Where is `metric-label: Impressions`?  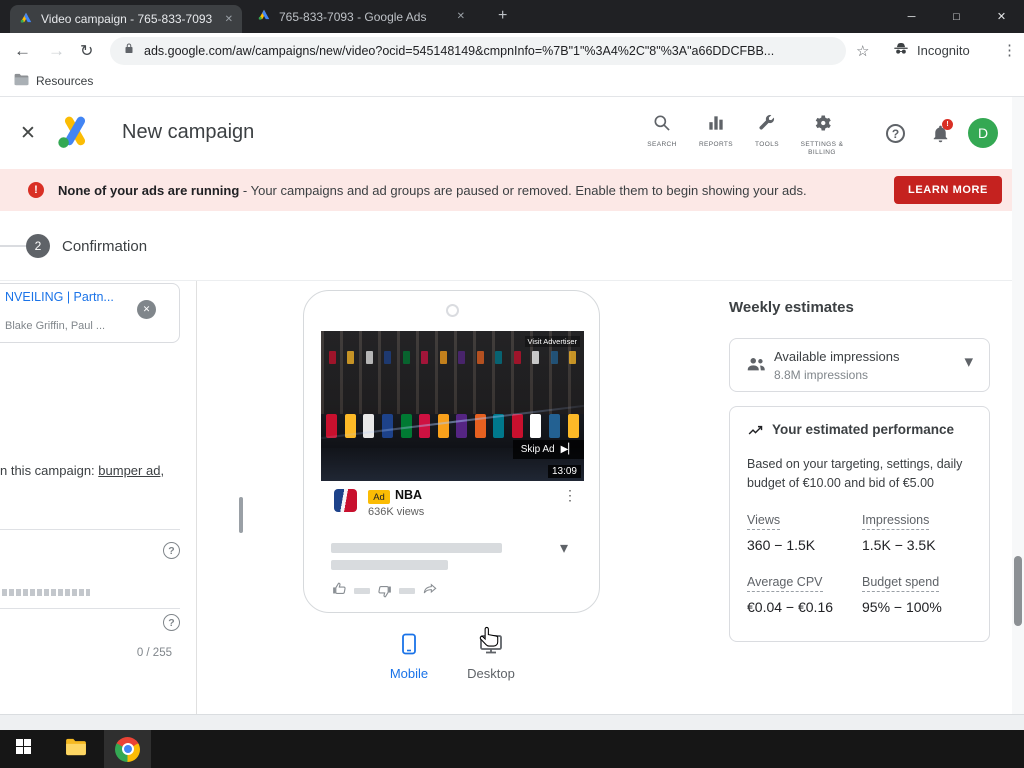 metric-label: Impressions is located at coordinates (896, 521).